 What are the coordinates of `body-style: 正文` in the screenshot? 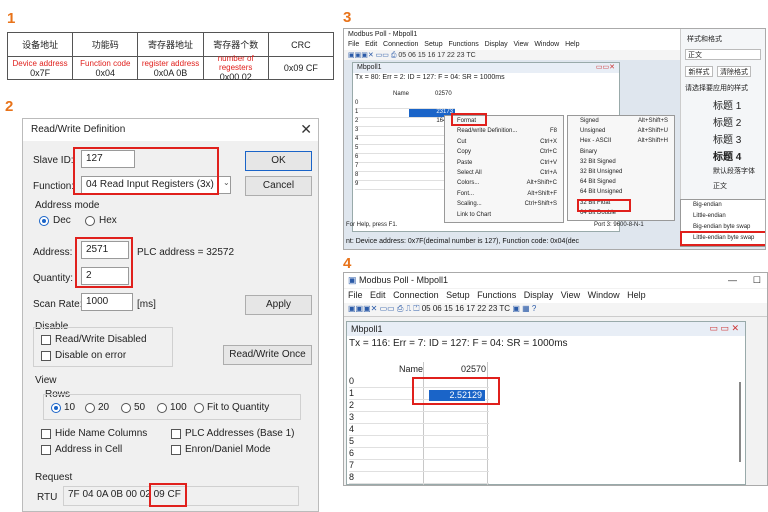 It's located at (720, 186).